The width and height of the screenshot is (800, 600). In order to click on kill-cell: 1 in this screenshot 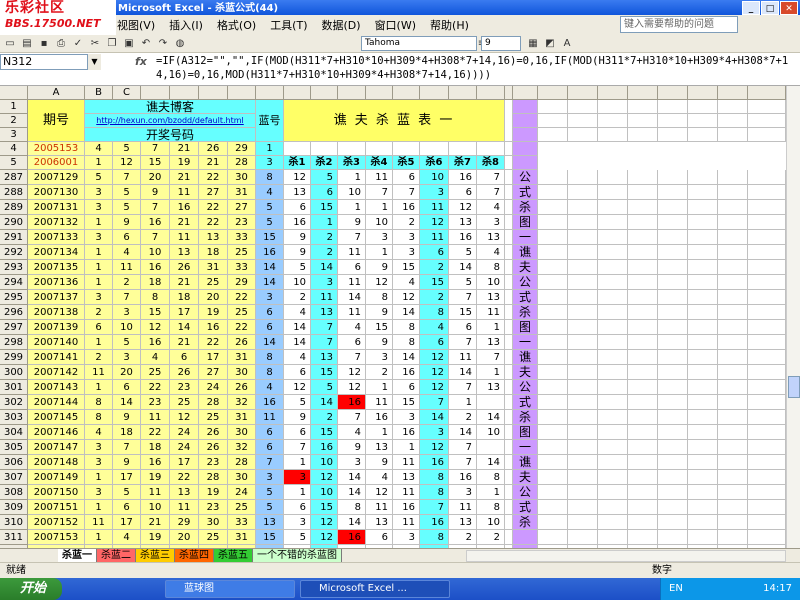, I will do `click(379, 252)`.